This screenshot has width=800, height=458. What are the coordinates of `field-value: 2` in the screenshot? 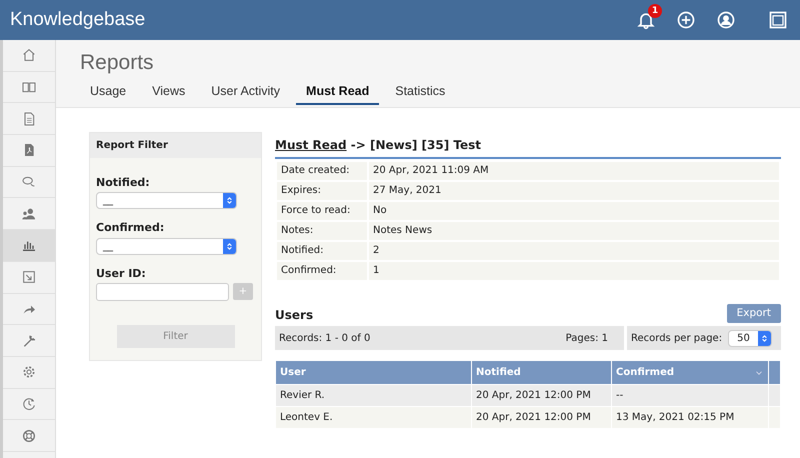 It's located at (574, 250).